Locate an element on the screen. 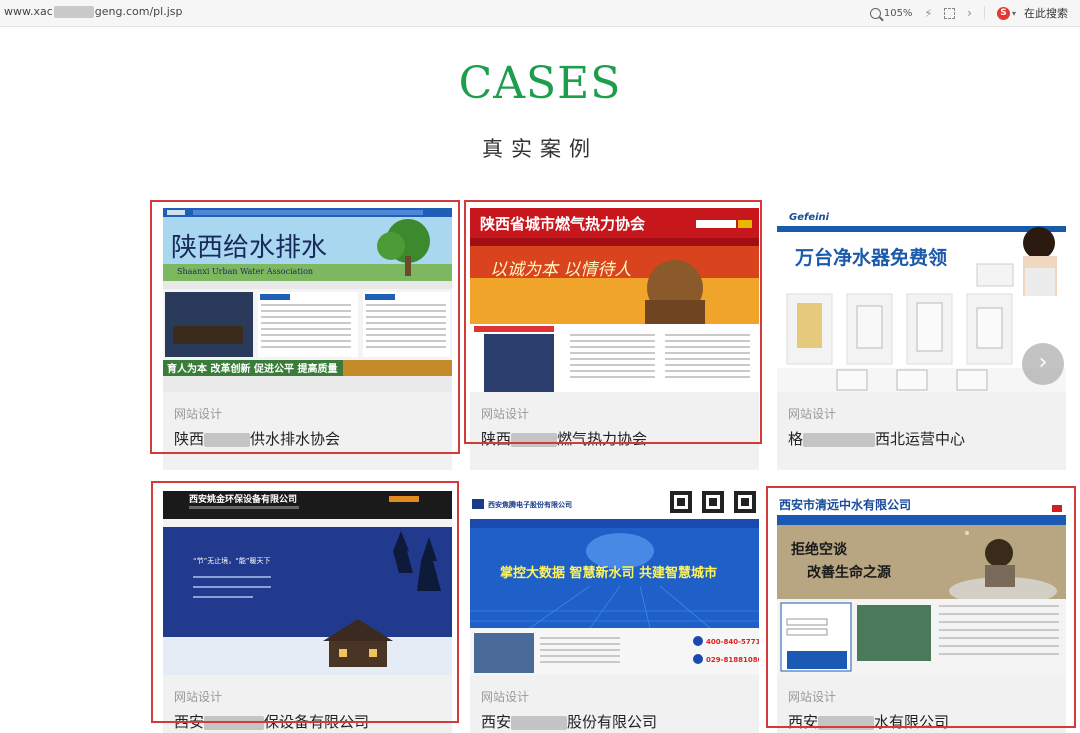 Image resolution: width=1080 pixels, height=733 pixels. bolt-icon: ⚡ is located at coordinates (928, 13).